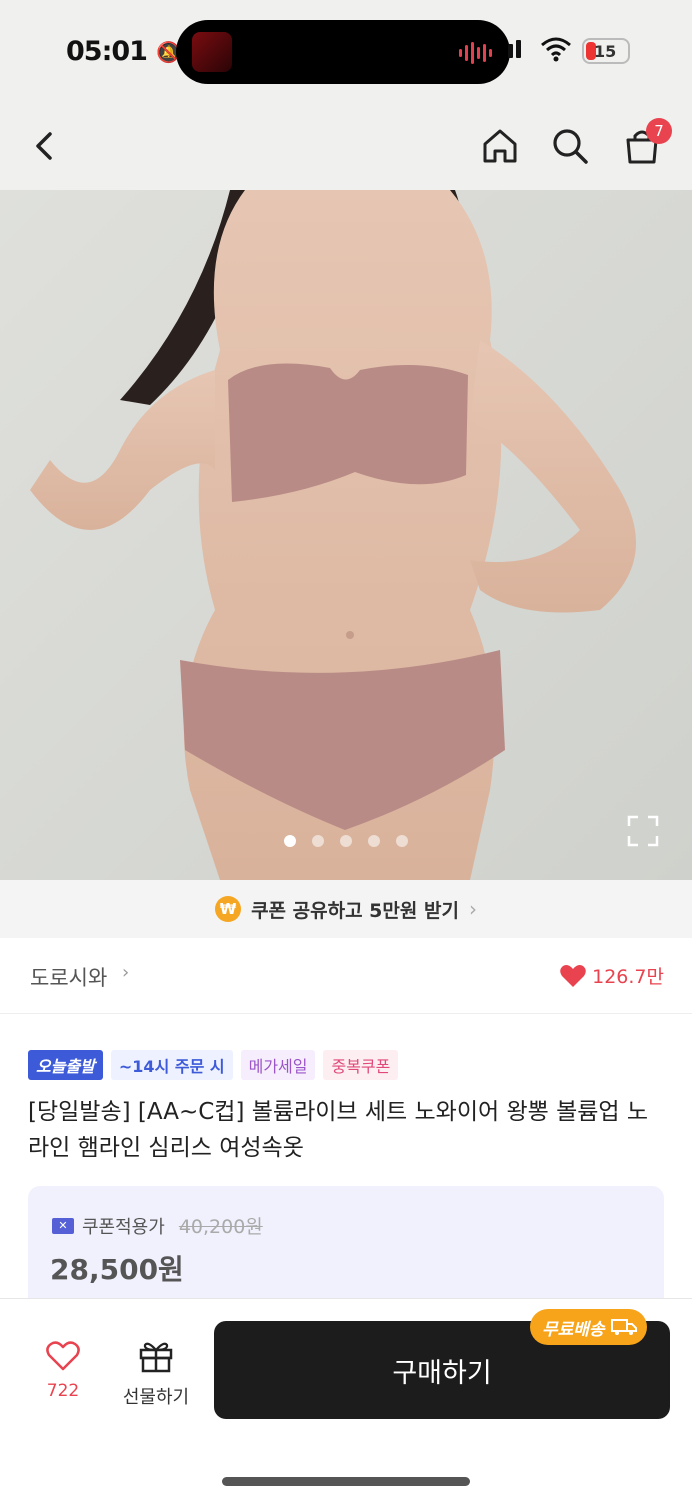  I want to click on status-bar: 05:01 🔕 15, so click(346, 52).